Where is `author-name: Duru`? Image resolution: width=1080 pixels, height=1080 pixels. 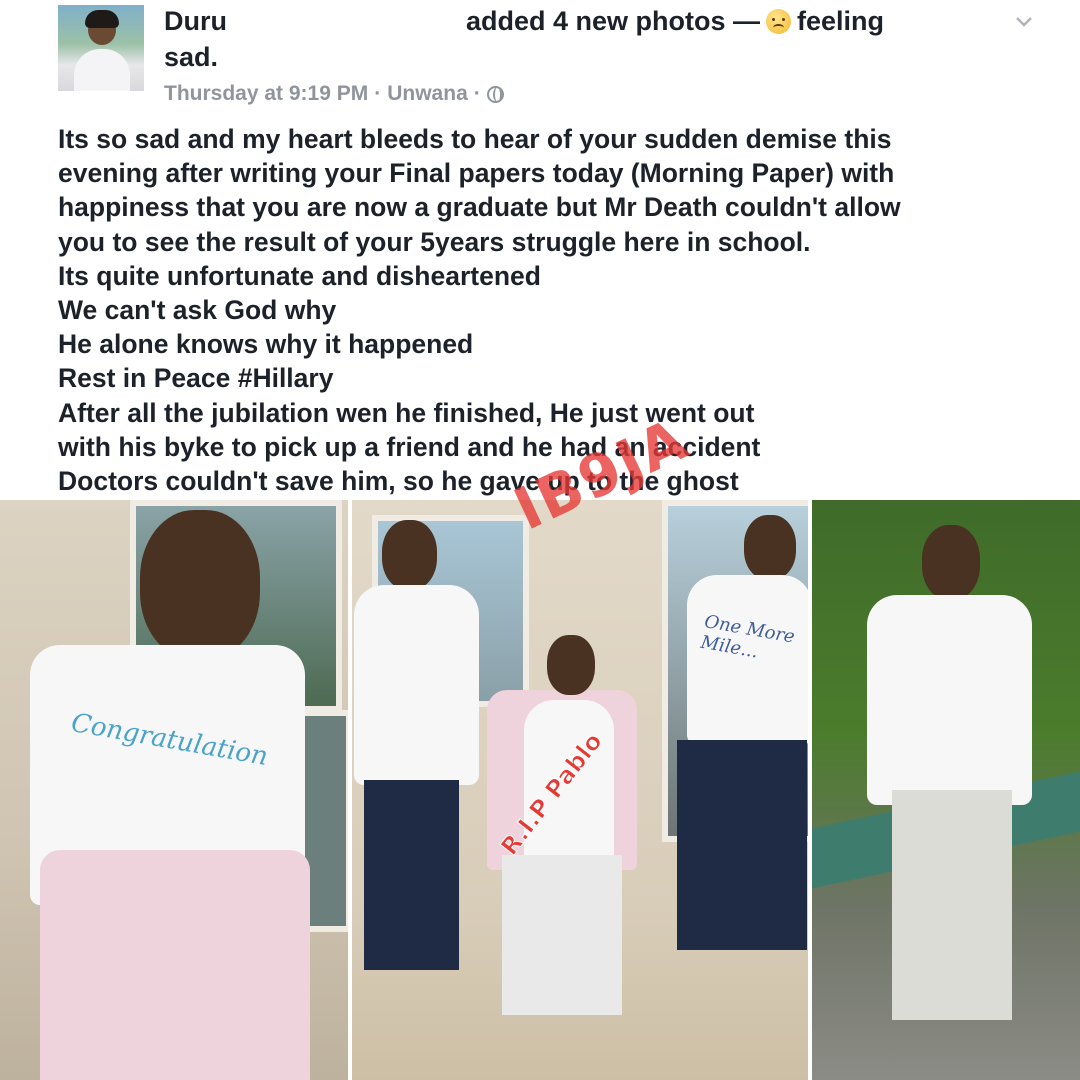
author-name: Duru is located at coordinates (195, 21).